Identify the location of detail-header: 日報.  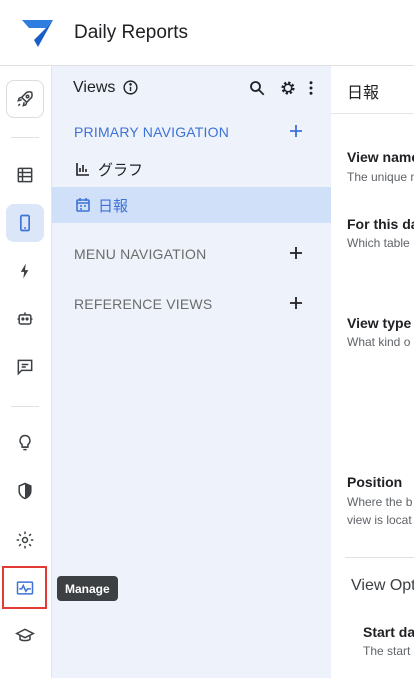
(372, 90).